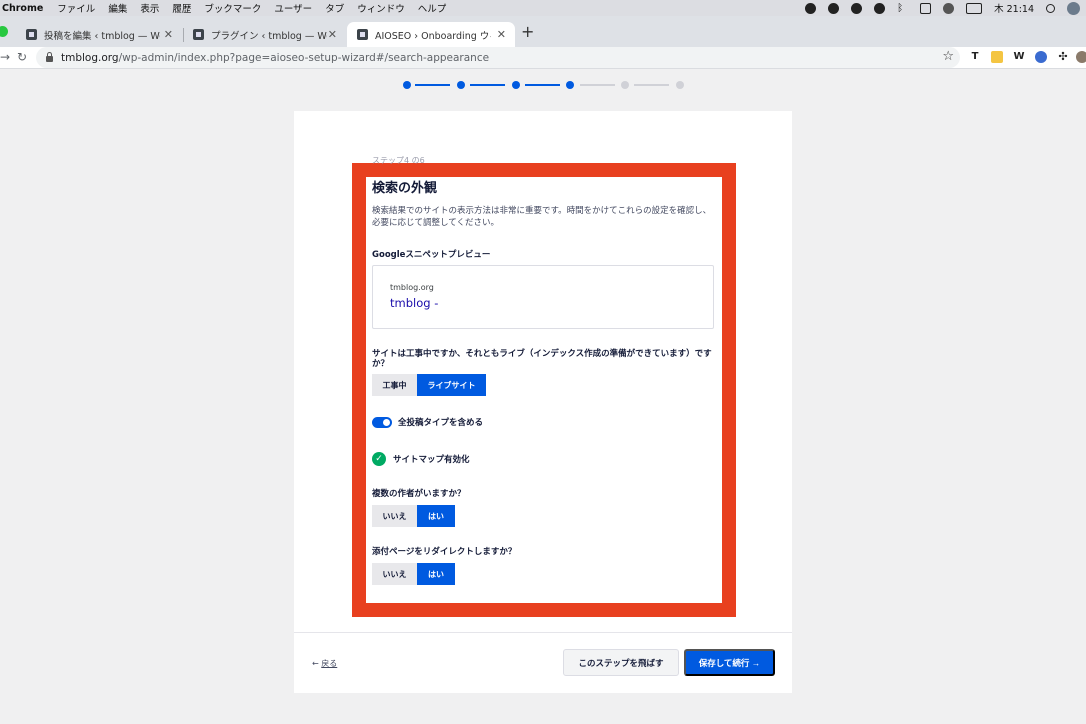 This screenshot has width=1086, height=724. Describe the element at coordinates (444, 552) in the screenshot. I see `redirect-attachments-question: 添付ページをリダイレクトしますか？` at that location.